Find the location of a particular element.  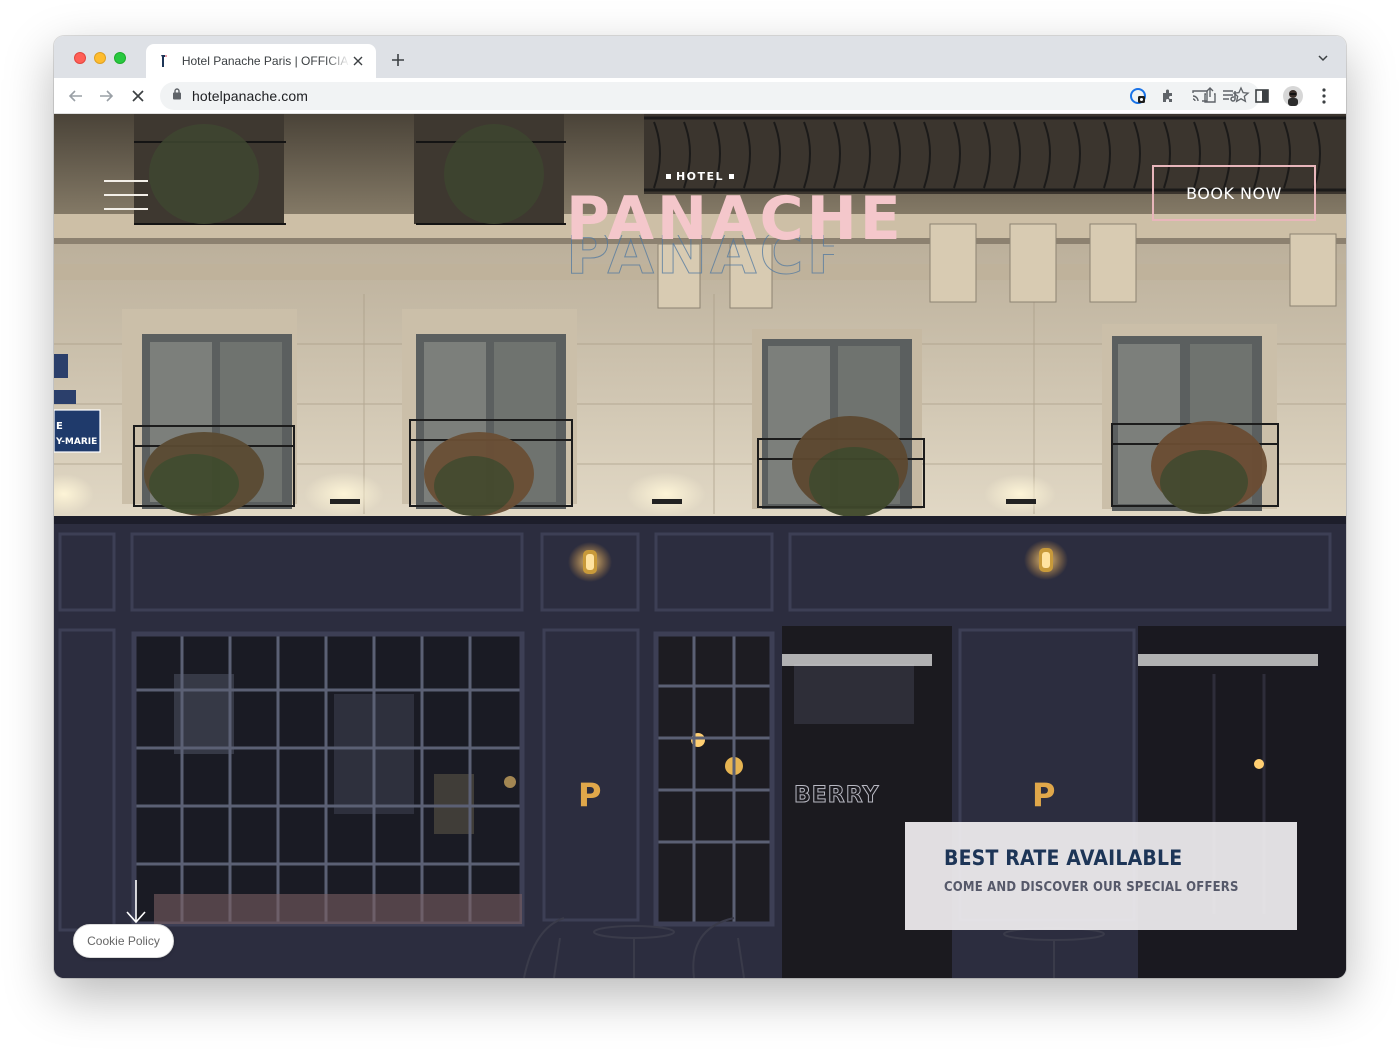

tab-strip: Hotel Panache Paris | OFFICIAL SITE is located at coordinates (700, 57).